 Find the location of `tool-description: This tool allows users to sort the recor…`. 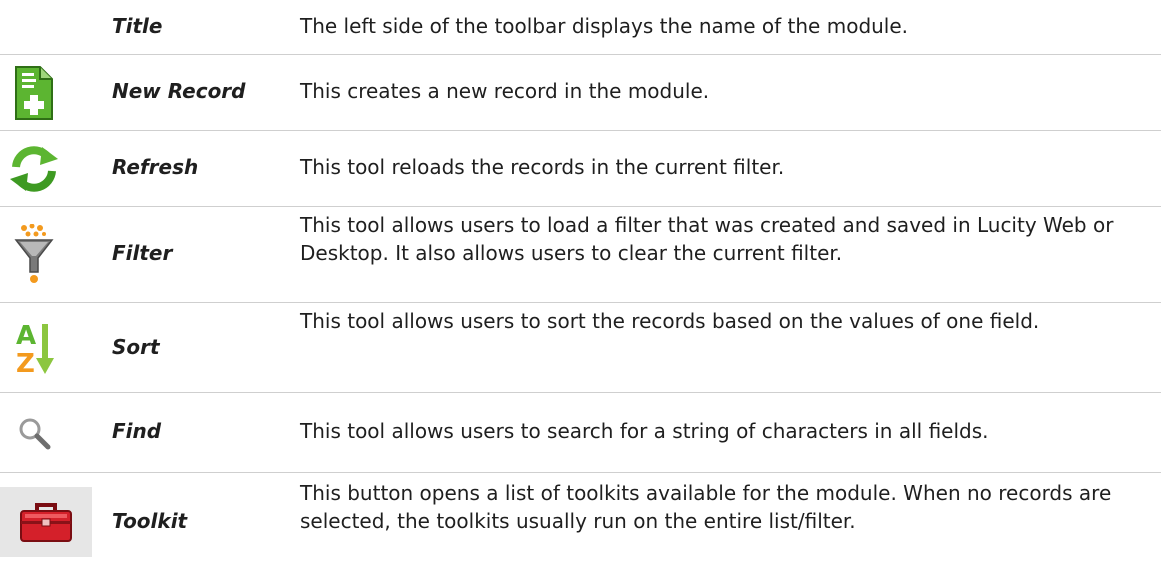

tool-description: This tool allows users to sort the recor… is located at coordinates (670, 321).